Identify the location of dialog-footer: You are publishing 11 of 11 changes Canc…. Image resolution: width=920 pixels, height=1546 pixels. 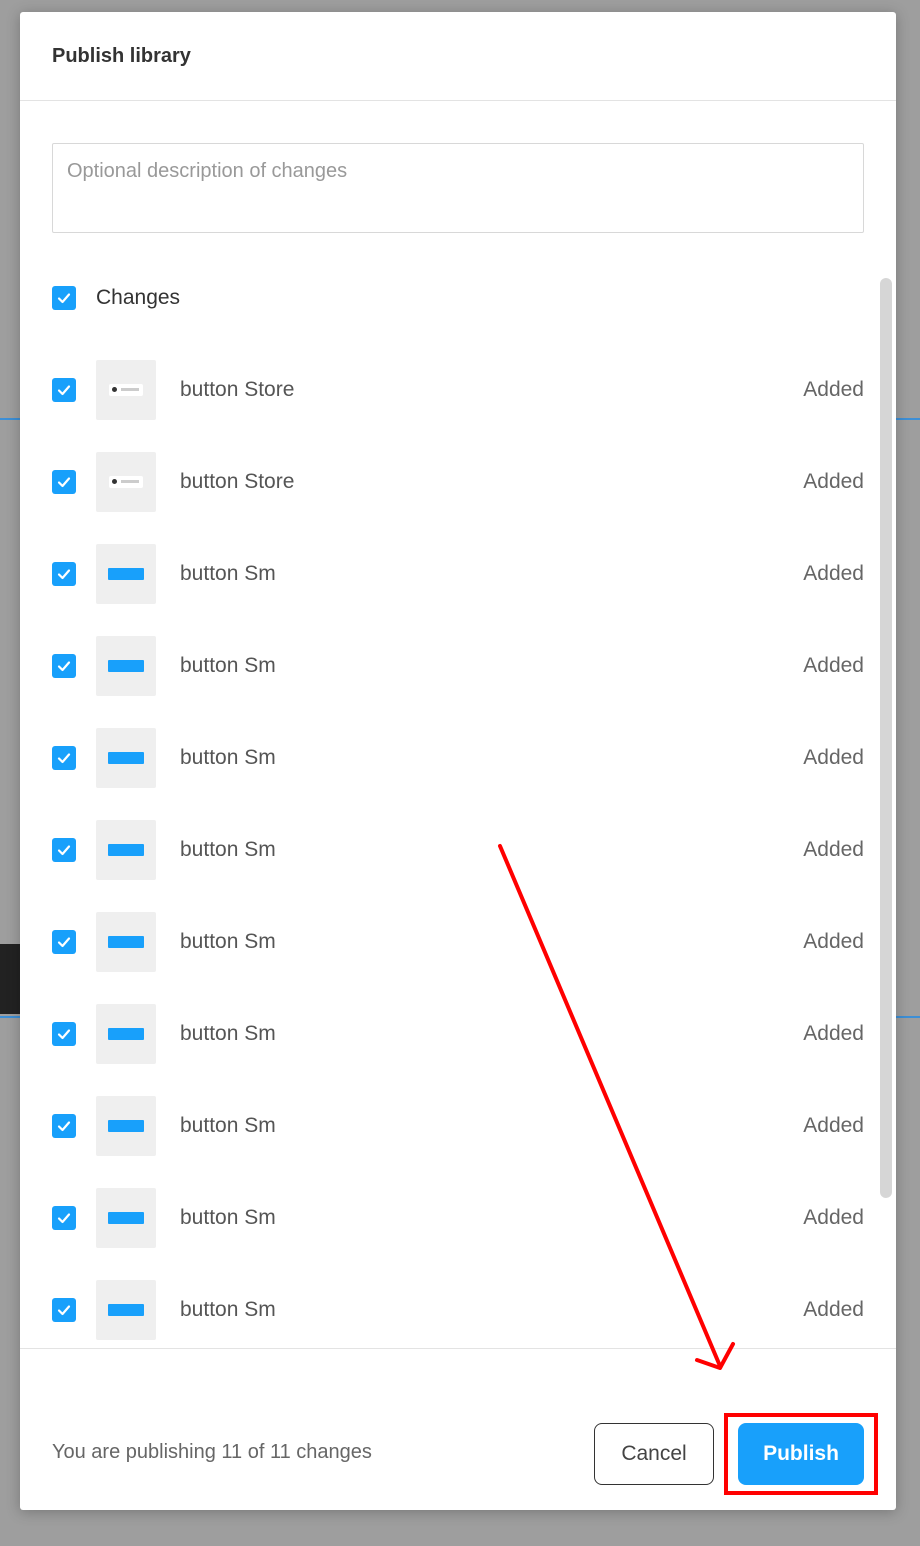
(458, 1429).